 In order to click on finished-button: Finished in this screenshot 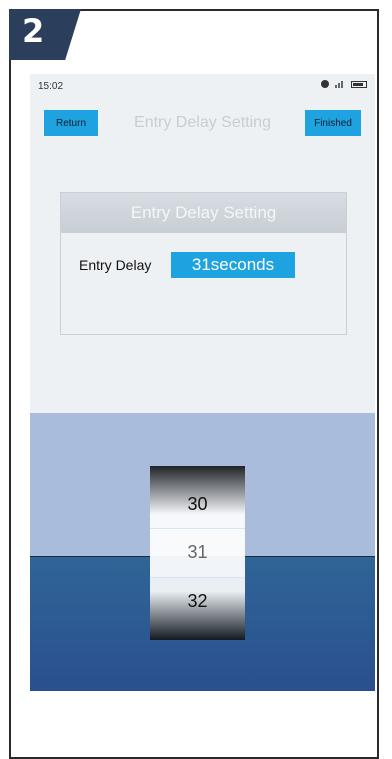, I will do `click(333, 123)`.